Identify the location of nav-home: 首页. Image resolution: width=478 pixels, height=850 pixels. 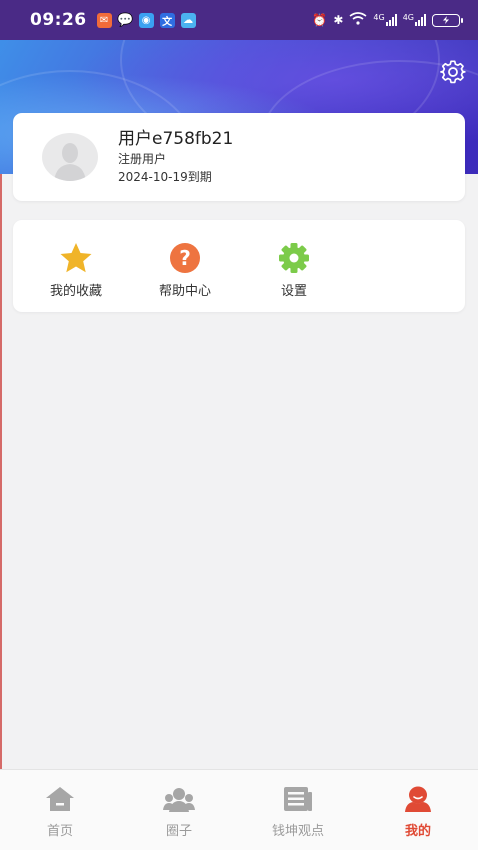
(60, 811).